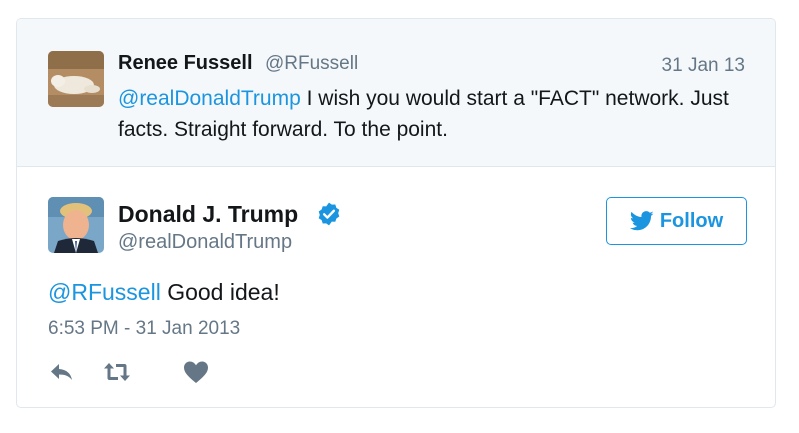 The image size is (799, 433). What do you see at coordinates (208, 214) in the screenshot?
I see `author-name: Donald J. Trump` at bounding box center [208, 214].